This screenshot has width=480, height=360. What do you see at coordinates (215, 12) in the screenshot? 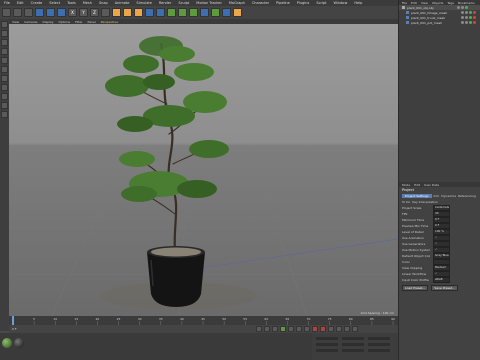
I see `environment-icon` at bounding box center [215, 12].